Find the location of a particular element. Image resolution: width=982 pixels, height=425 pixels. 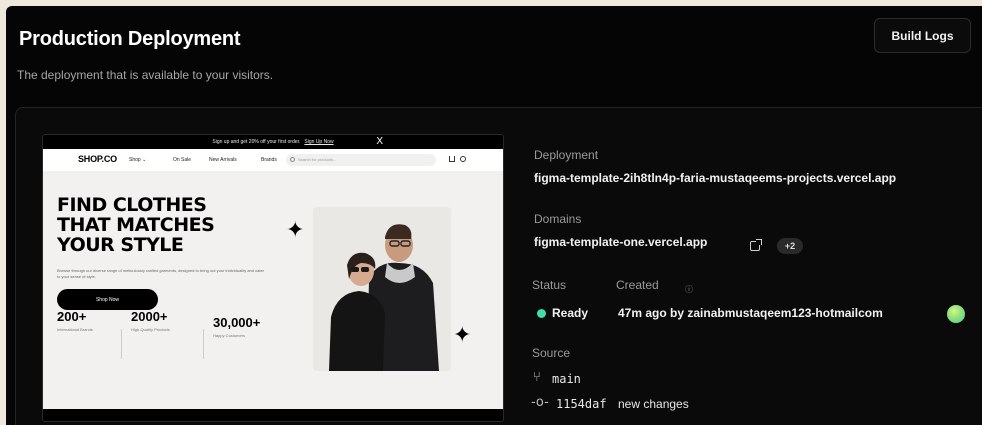

preview-hero-line: FIND CLOTHES is located at coordinates (132, 205).